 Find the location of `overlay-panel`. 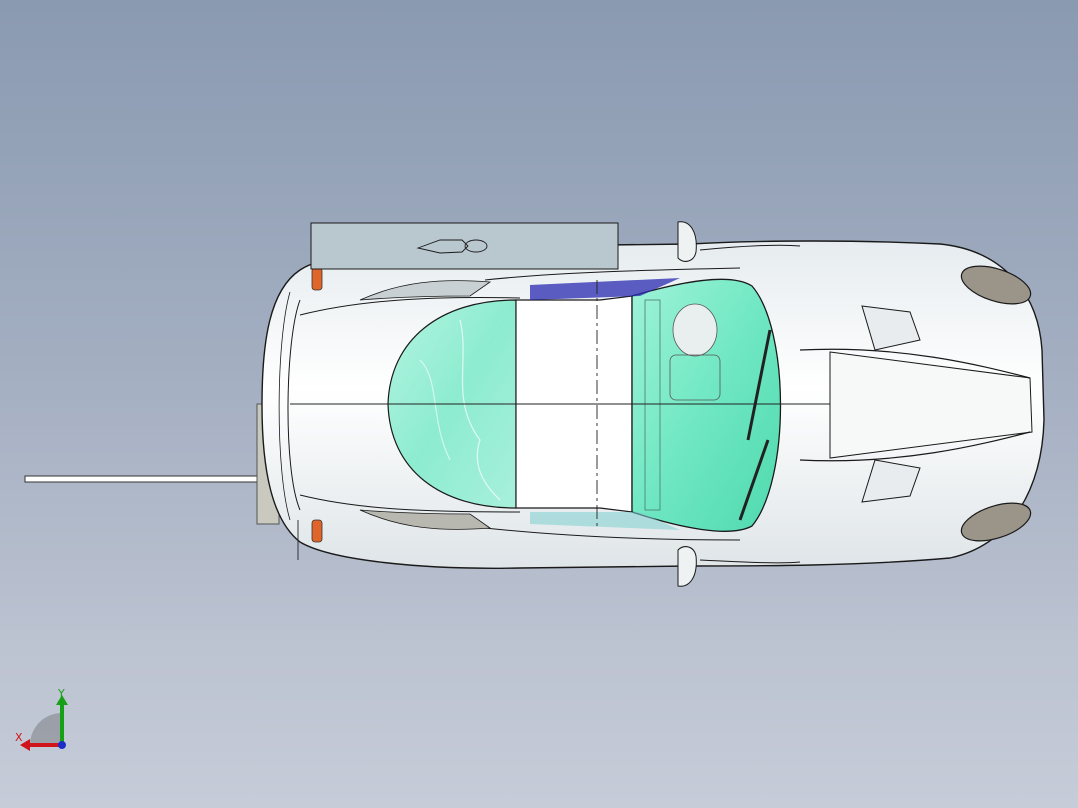

overlay-panel is located at coordinates (464, 246).